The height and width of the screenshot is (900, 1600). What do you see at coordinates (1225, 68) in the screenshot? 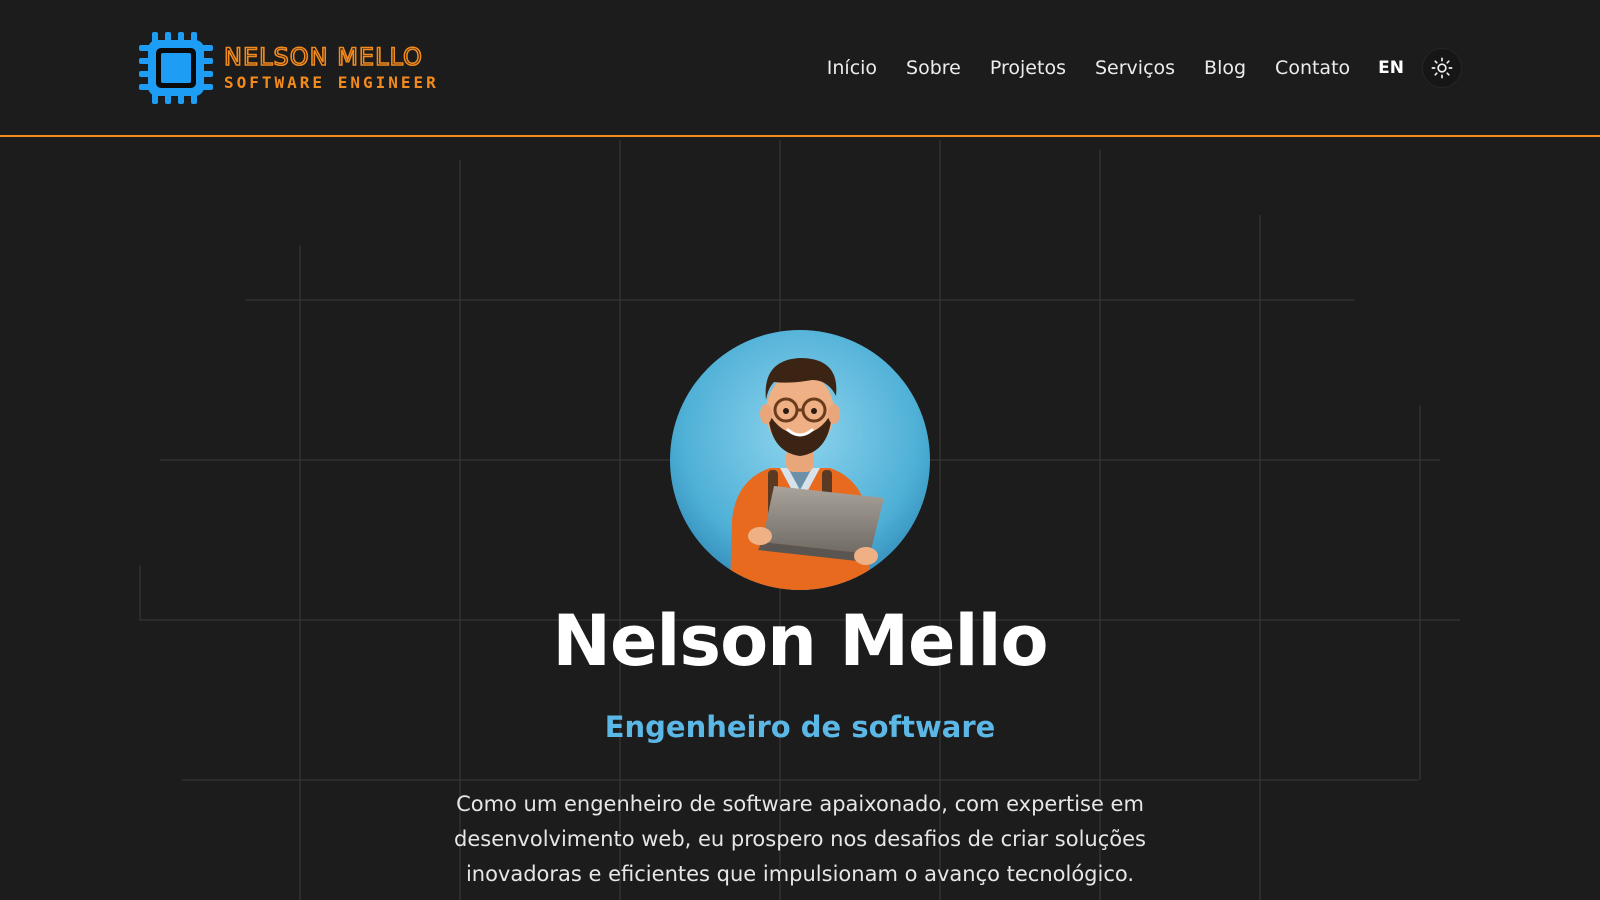
I see `nav-link-blog: Blog` at bounding box center [1225, 68].